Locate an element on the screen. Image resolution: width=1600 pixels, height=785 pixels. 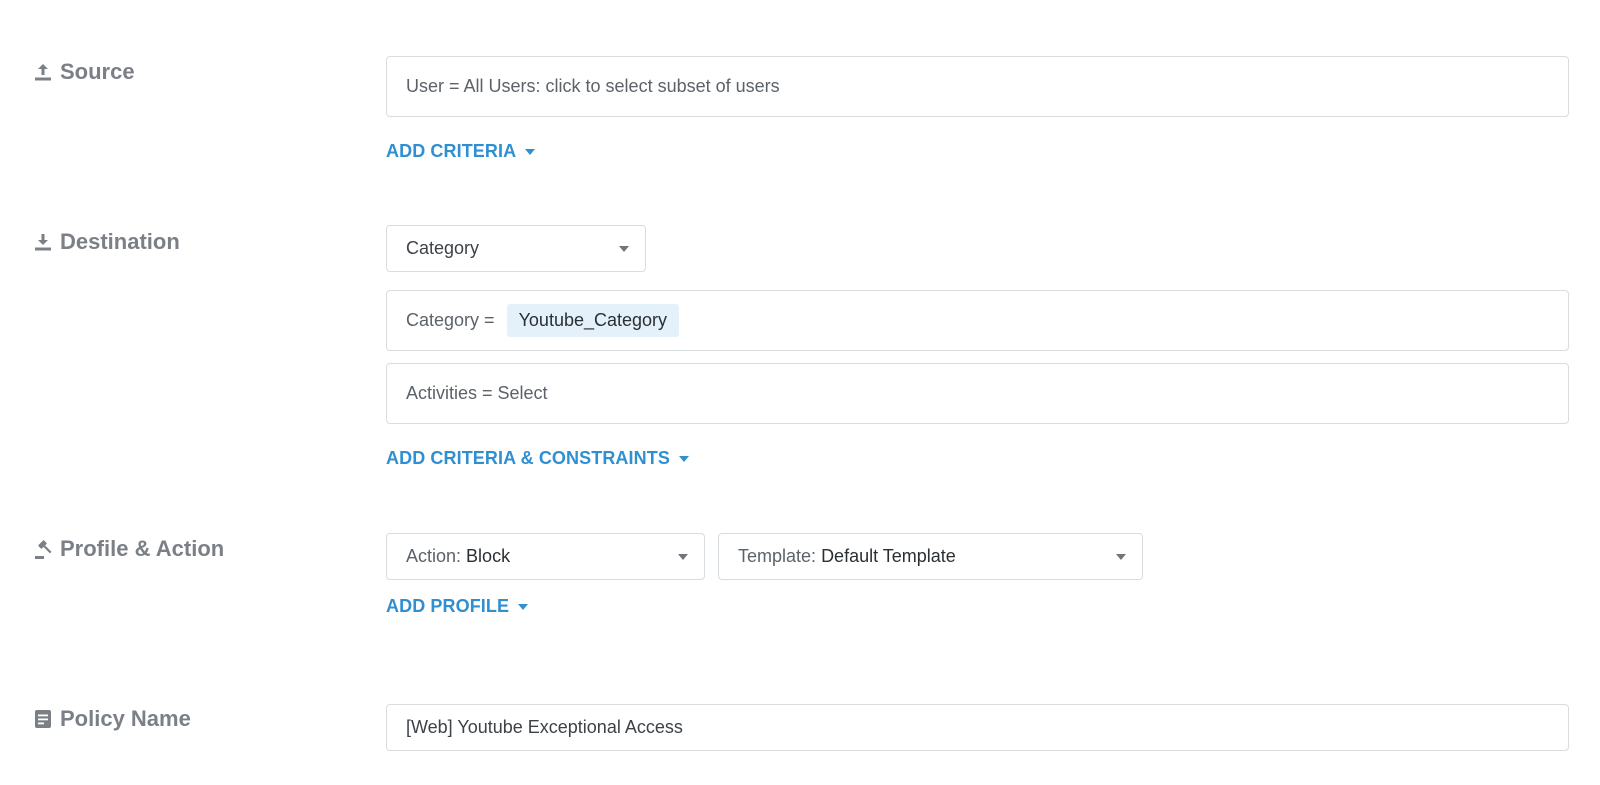
policy-name-section-label: Policy Name is located at coordinates (112, 719).